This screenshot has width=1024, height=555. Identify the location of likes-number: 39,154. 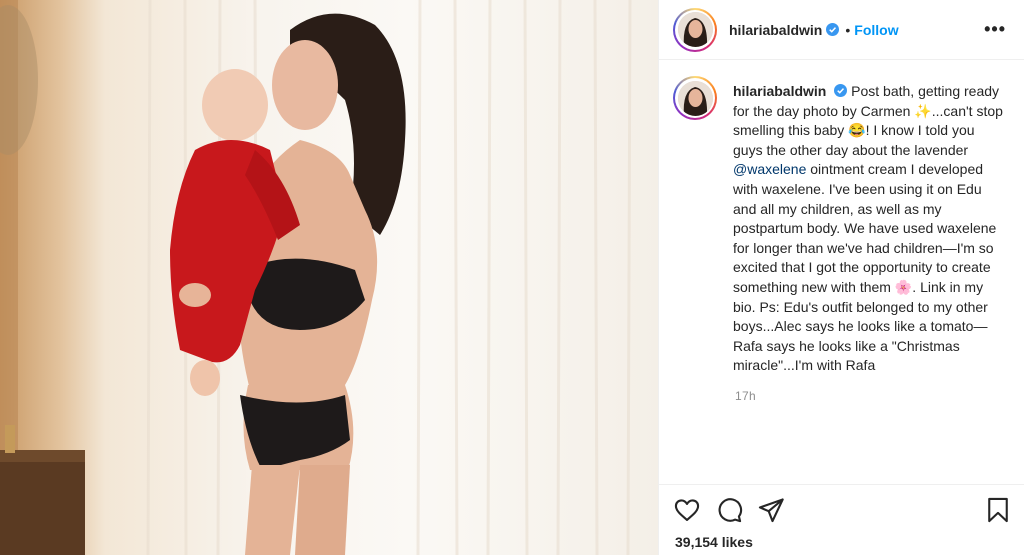
(696, 542).